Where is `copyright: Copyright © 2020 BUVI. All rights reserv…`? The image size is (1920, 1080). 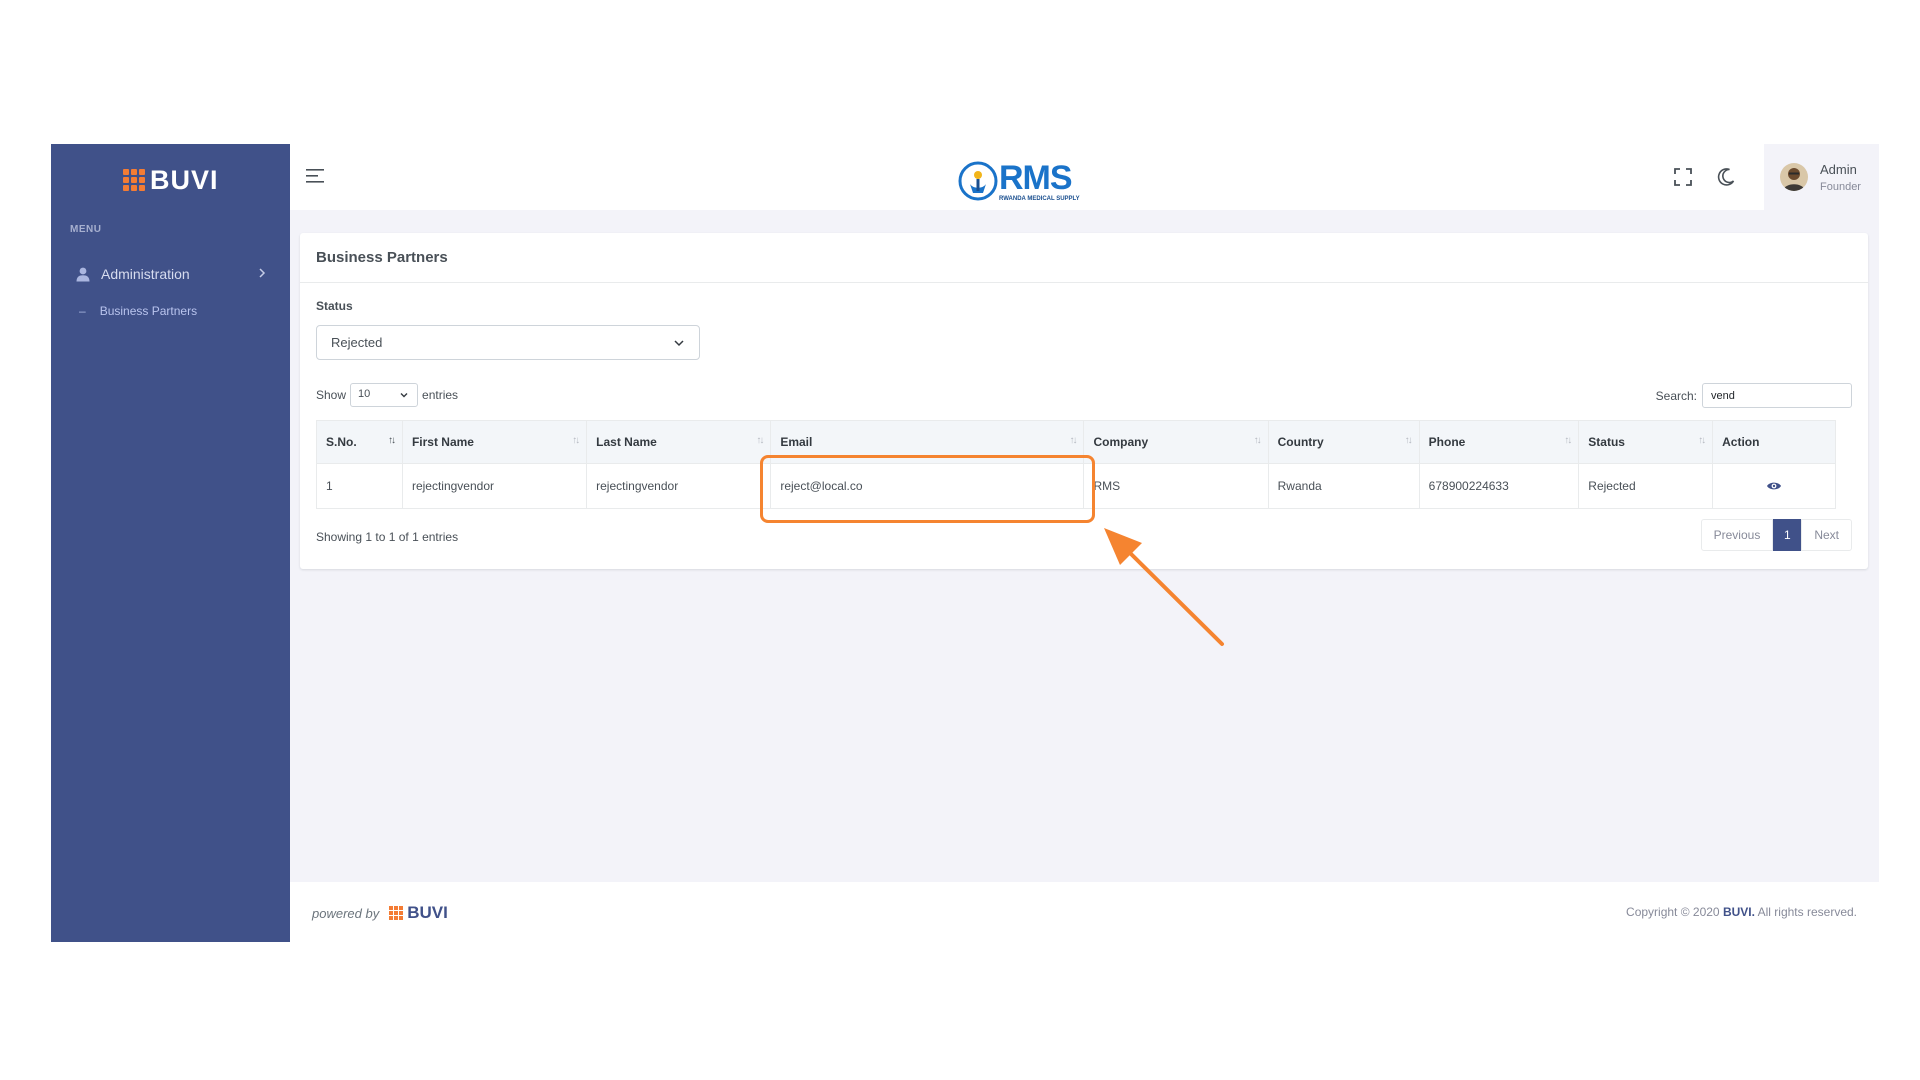
copyright: Copyright © 2020 BUVI. All rights reserv… is located at coordinates (1741, 912).